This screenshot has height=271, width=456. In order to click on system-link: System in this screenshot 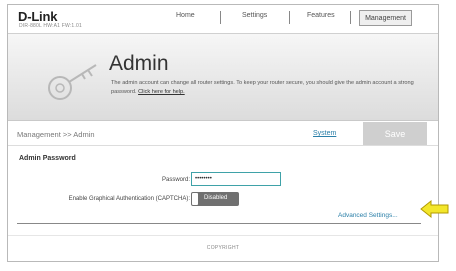, I will do `click(324, 133)`.